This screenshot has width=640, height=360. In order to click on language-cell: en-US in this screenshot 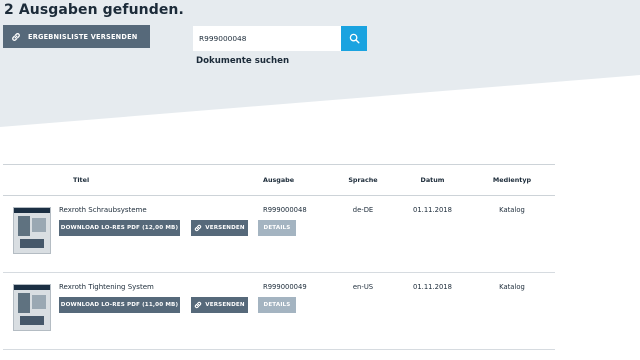, I will do `click(363, 311)`.